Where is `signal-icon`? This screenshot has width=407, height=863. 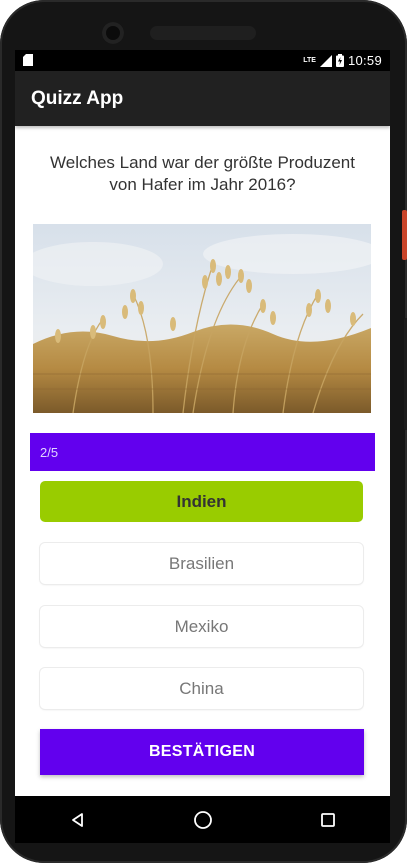 signal-icon is located at coordinates (325, 60).